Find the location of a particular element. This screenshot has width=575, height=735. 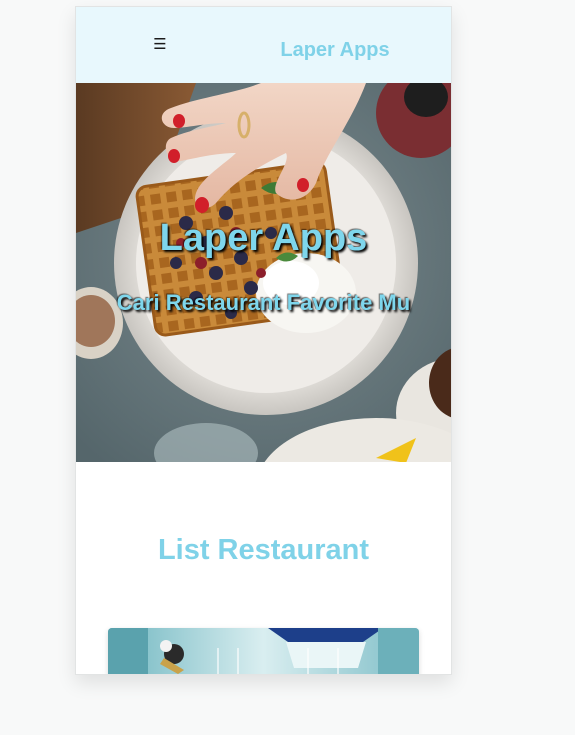

restaurant-card is located at coordinates (263, 651).